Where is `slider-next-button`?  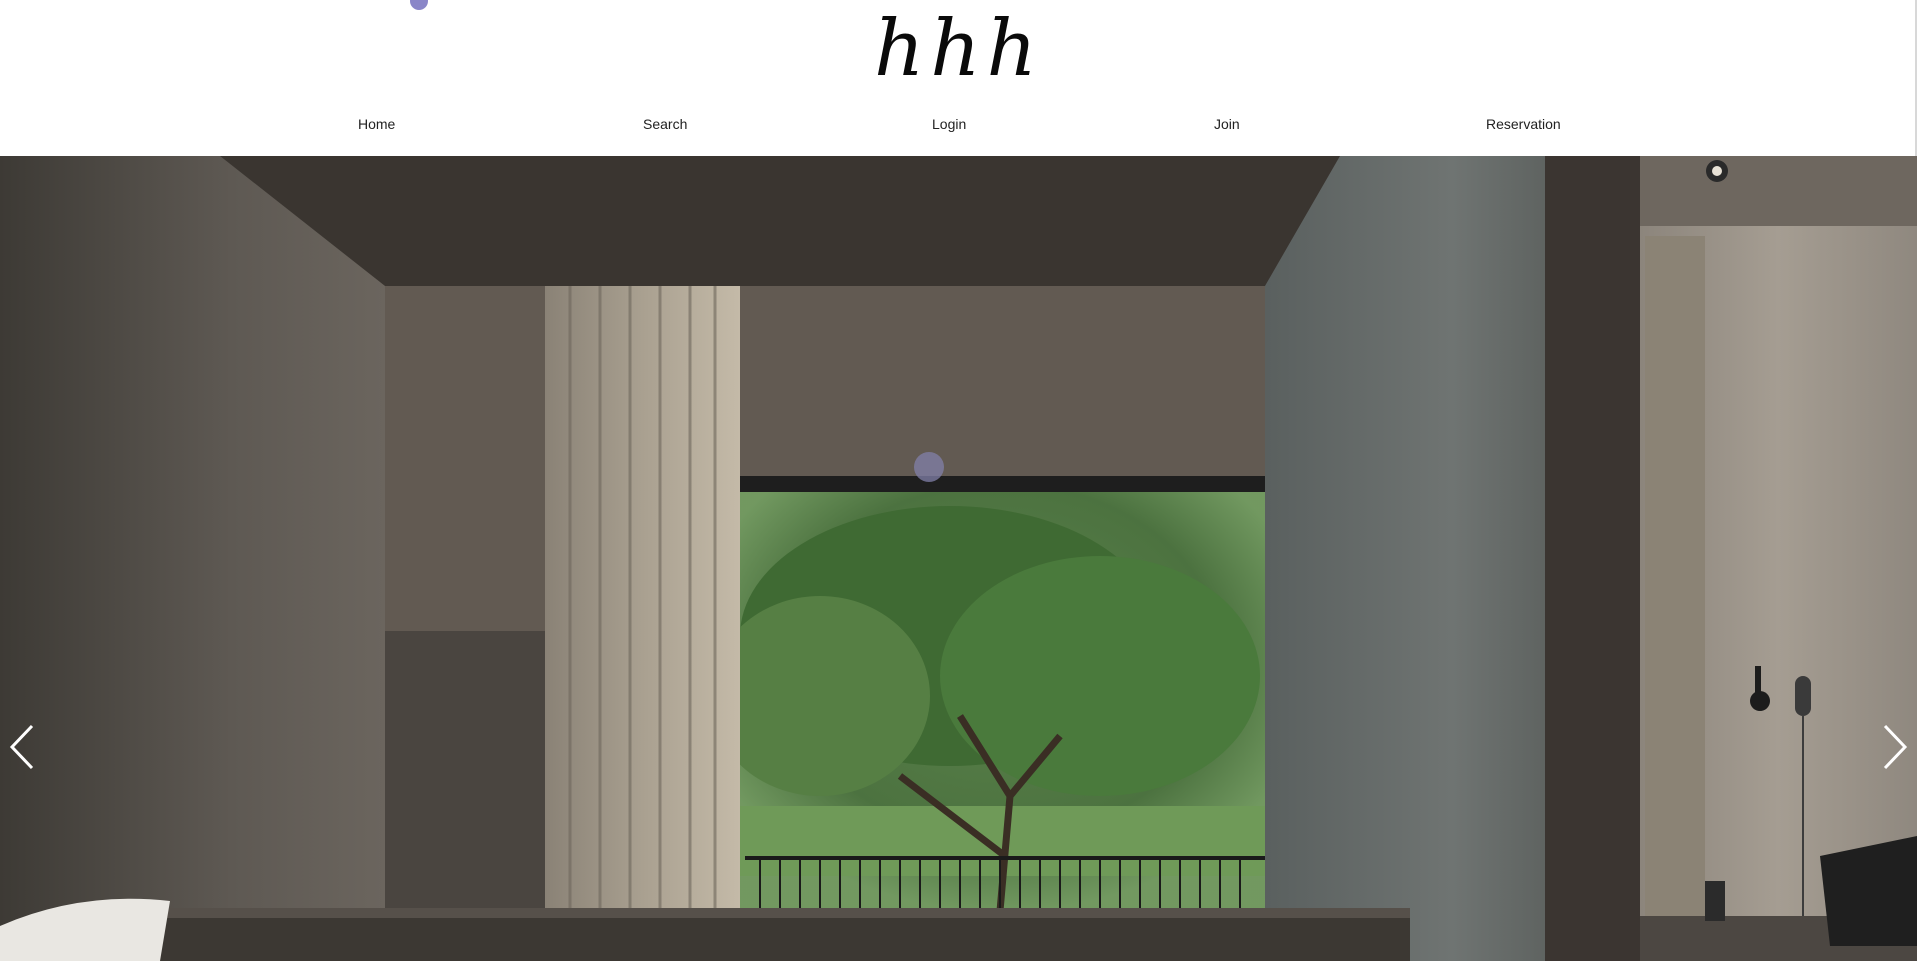 slider-next-button is located at coordinates (1895, 747).